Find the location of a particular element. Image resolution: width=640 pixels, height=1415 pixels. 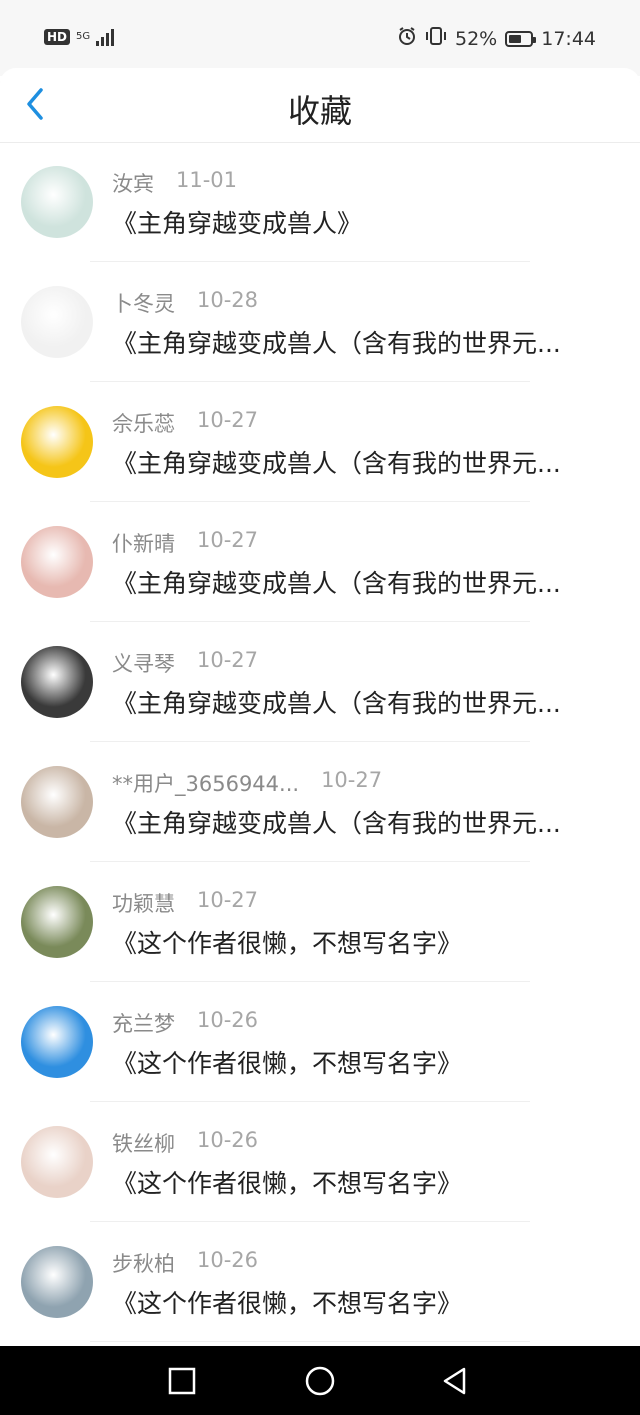

item-meta: 卜冬灵 10-28 is located at coordinates (185, 303).